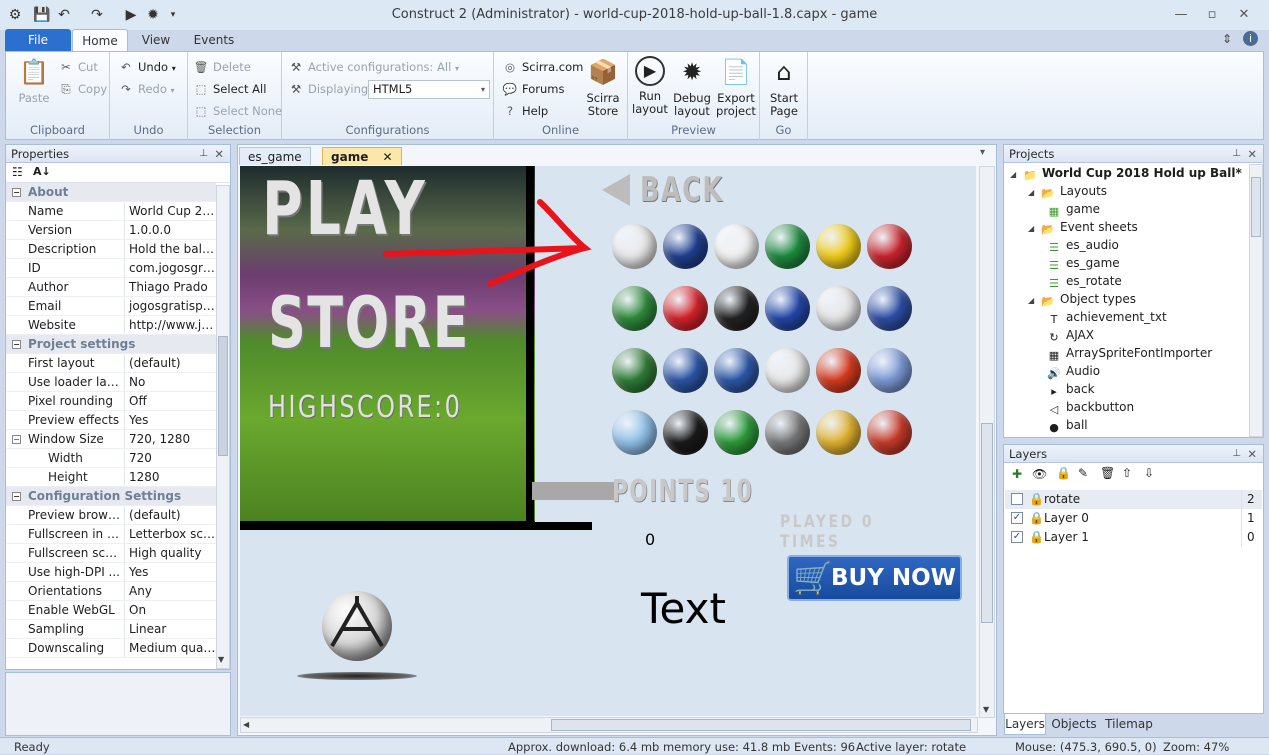 Image resolution: width=1269 pixels, height=755 pixels. What do you see at coordinates (111, 629) in the screenshot?
I see `property-row: Sampling Linear` at bounding box center [111, 629].